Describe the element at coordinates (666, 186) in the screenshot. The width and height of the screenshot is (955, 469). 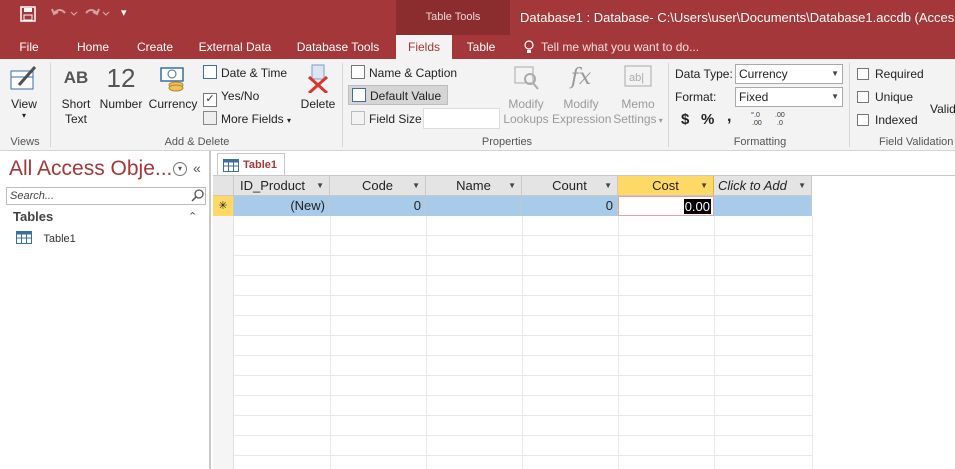
I see `column-header-cost: Cost ▼` at that location.